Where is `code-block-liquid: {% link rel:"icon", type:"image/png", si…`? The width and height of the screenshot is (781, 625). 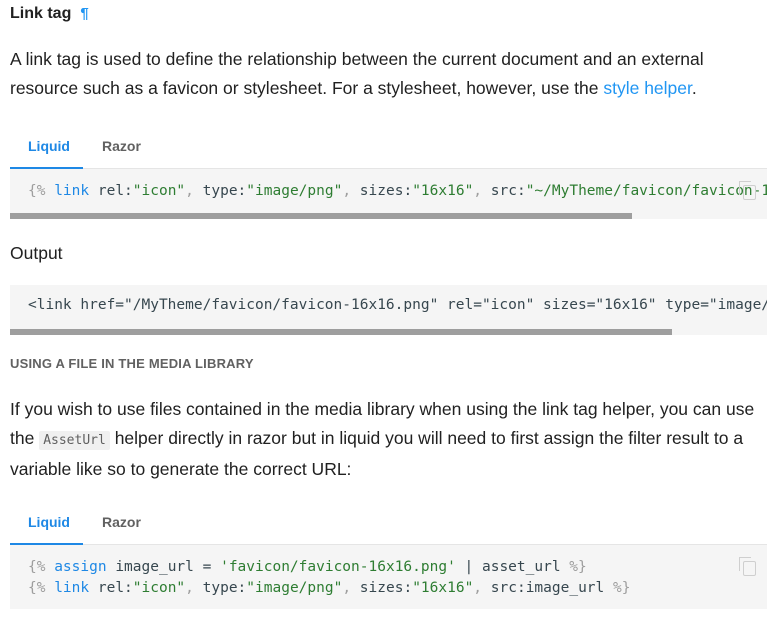 code-block-liquid: {% link rel:"icon", type:"image/png", si… is located at coordinates (388, 194).